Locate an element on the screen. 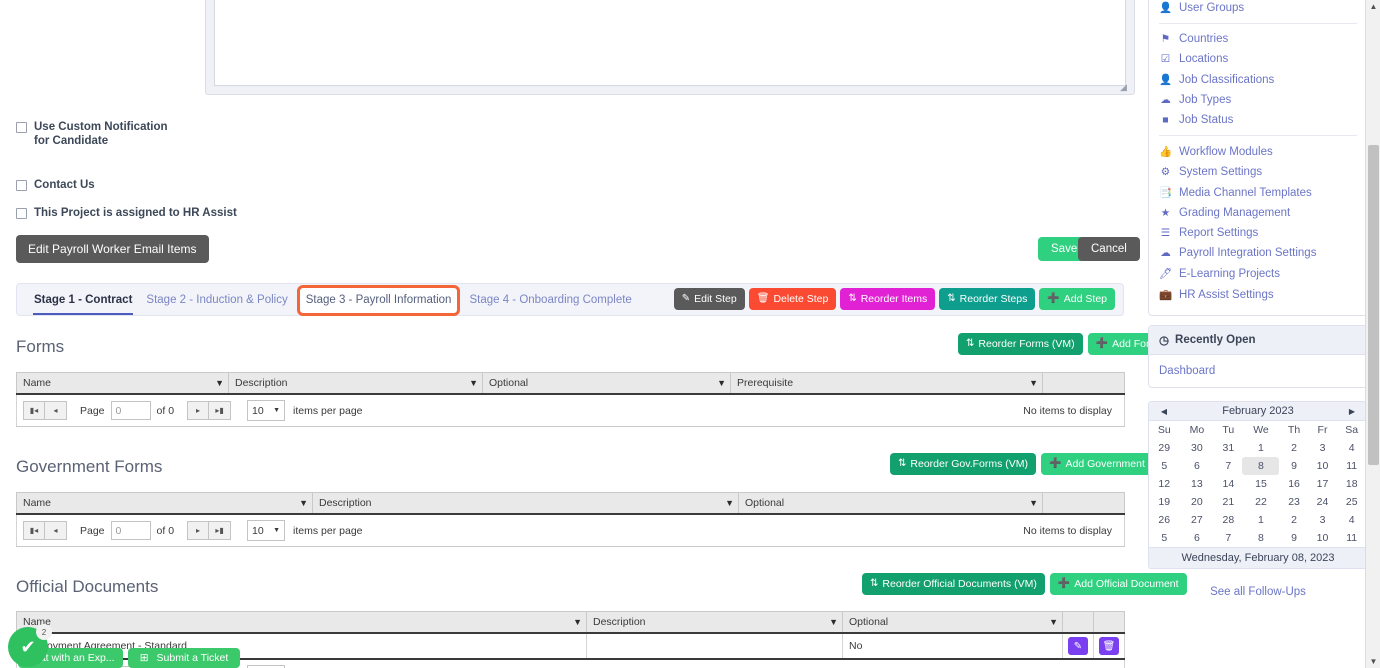  reorder-gov-forms-button: ⇅ Reorder Gov.Forms (VM) is located at coordinates (963, 464).